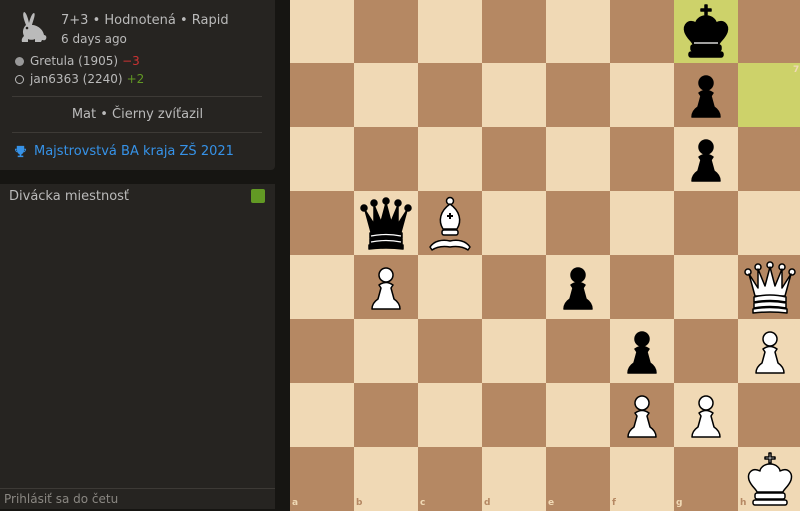 Image resolution: width=800 pixels, height=511 pixels. I want to click on black-dot-icon, so click(19, 61).